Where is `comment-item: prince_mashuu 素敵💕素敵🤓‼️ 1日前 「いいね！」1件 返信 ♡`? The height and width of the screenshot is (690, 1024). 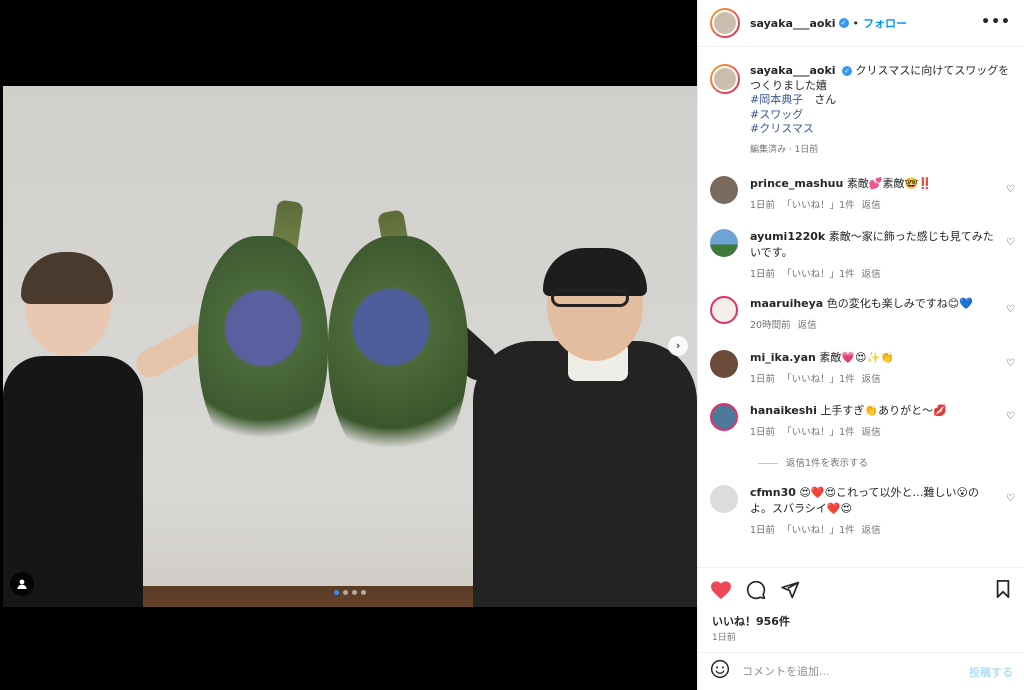
comment-item: prince_mashuu 素敵💕素敵🤓‼️ 1日前 「いいね！」1件 返信 ♡ is located at coordinates (862, 195).